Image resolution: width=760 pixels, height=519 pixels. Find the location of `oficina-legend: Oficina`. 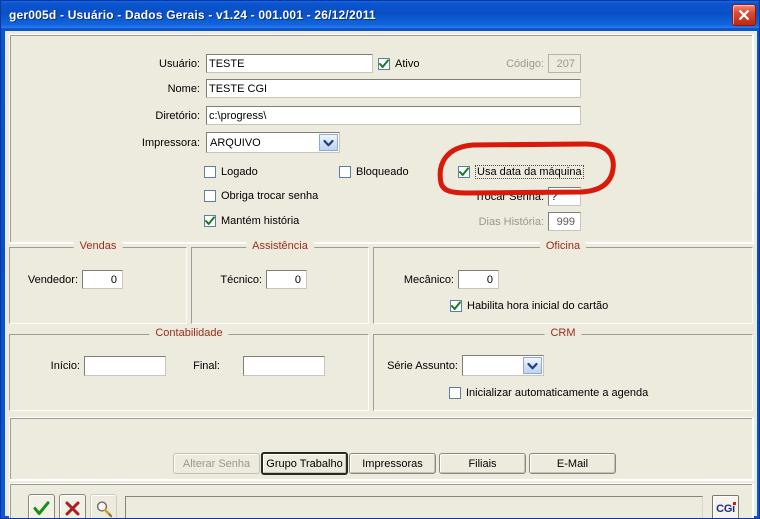

oficina-legend: Oficina is located at coordinates (563, 246).